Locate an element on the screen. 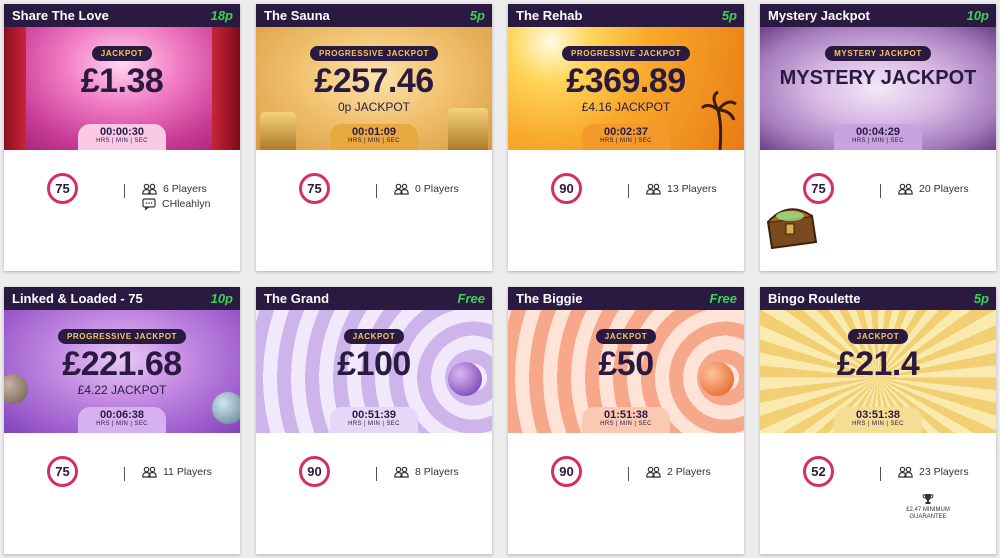 The height and width of the screenshot is (558, 1000). game-title: Mystery Jackpot is located at coordinates (819, 15).